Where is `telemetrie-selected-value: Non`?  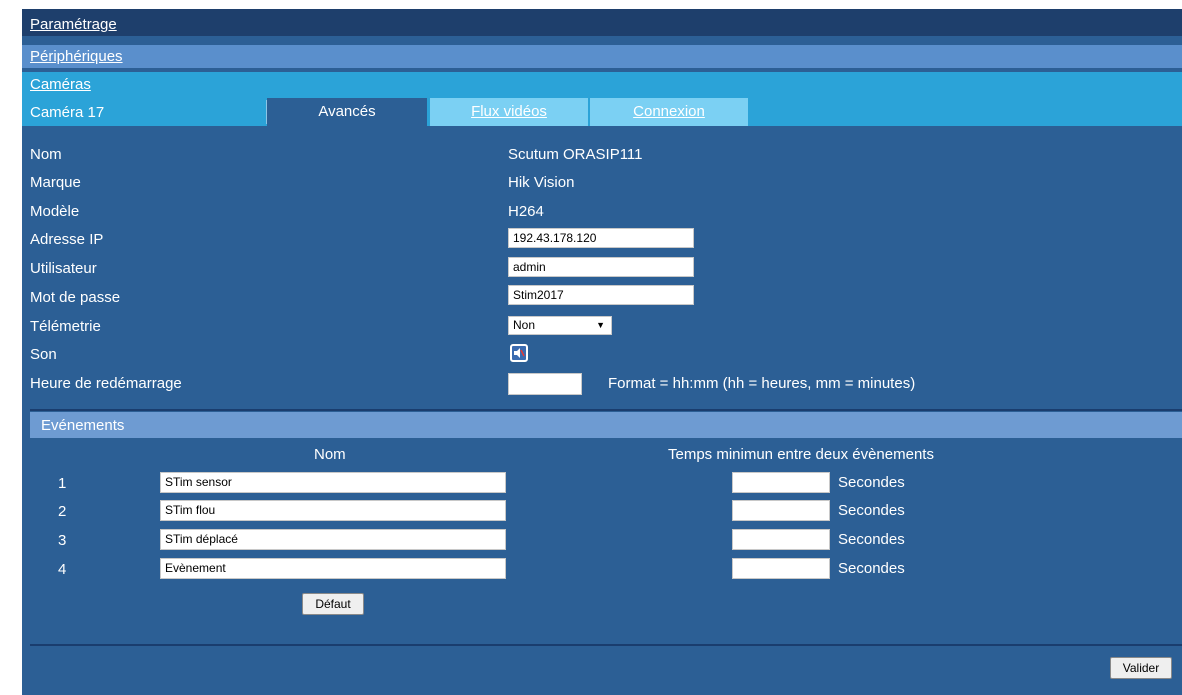 telemetrie-selected-value: Non is located at coordinates (524, 325).